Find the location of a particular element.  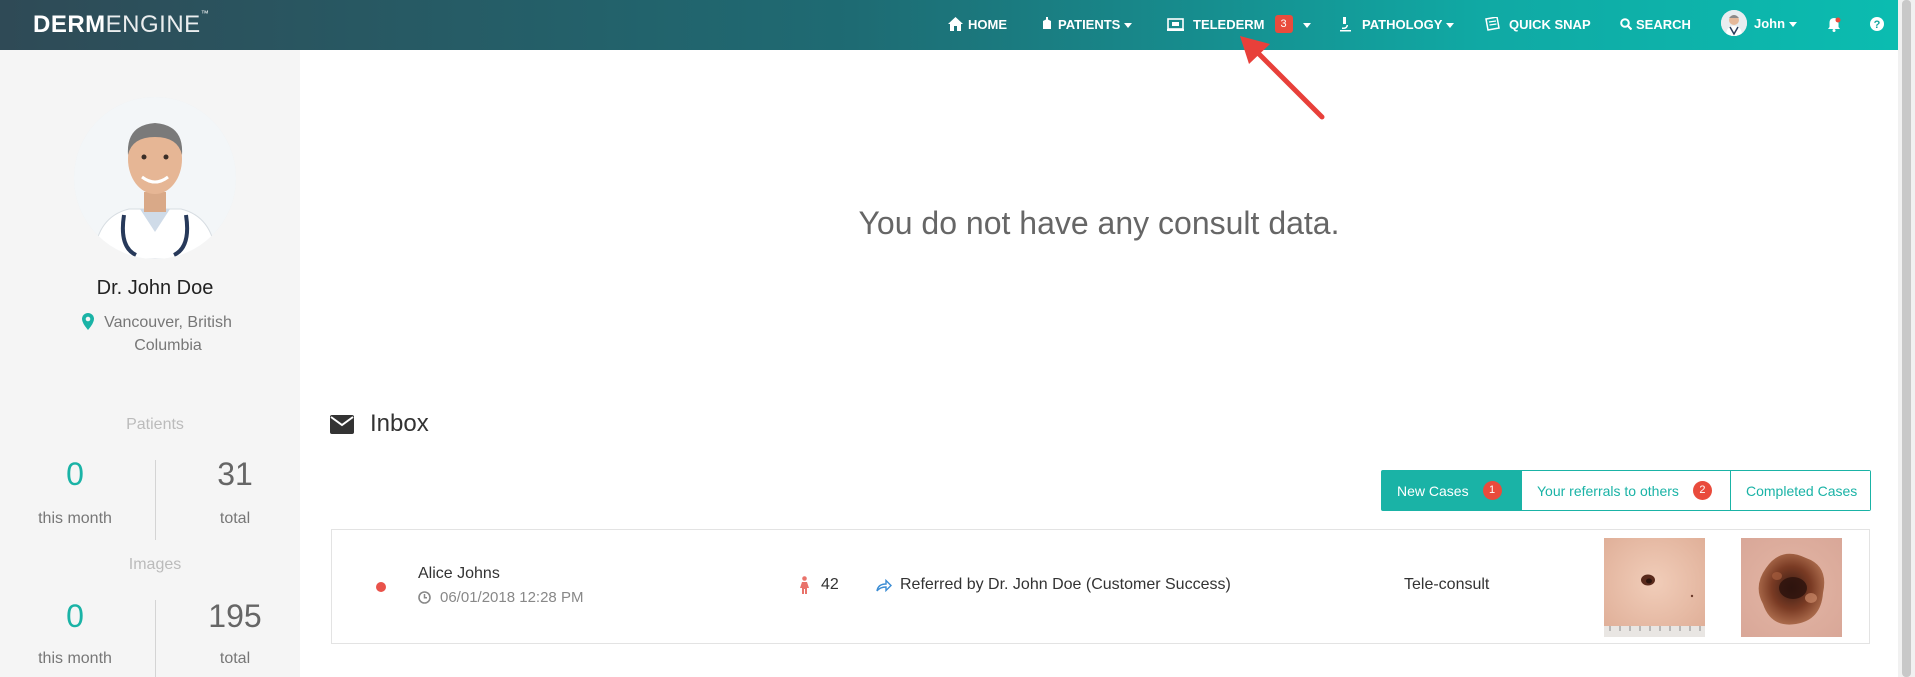

images-stats-title: Images is located at coordinates (155, 564).